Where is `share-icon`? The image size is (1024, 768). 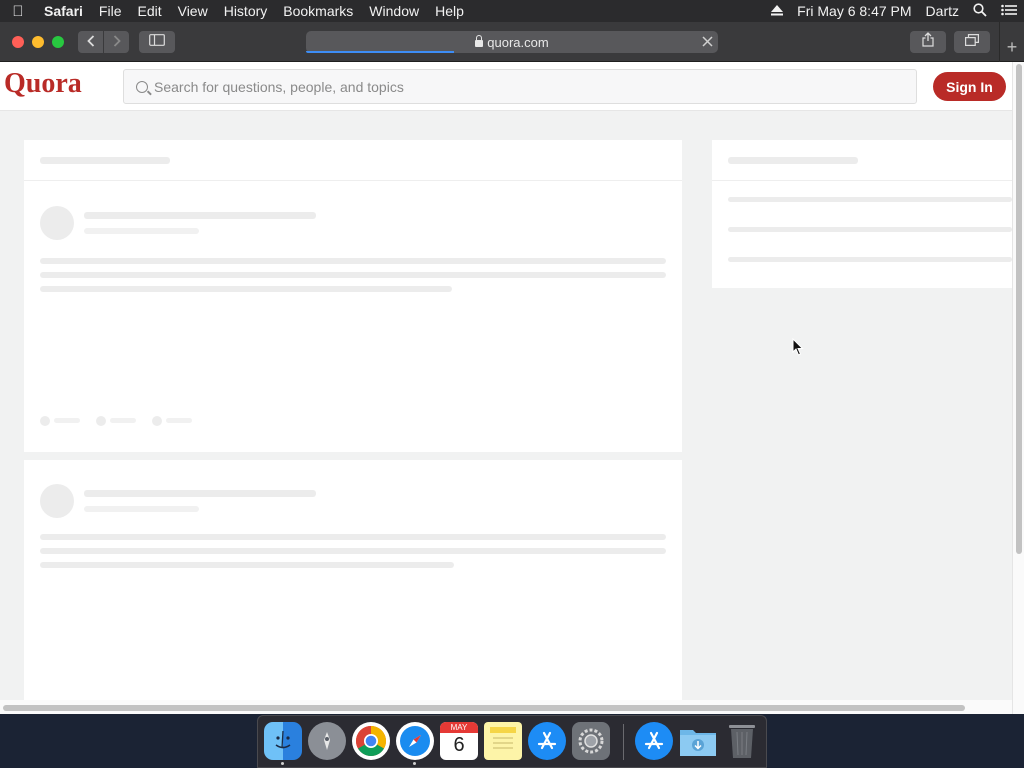
share-icon is located at coordinates (928, 42).